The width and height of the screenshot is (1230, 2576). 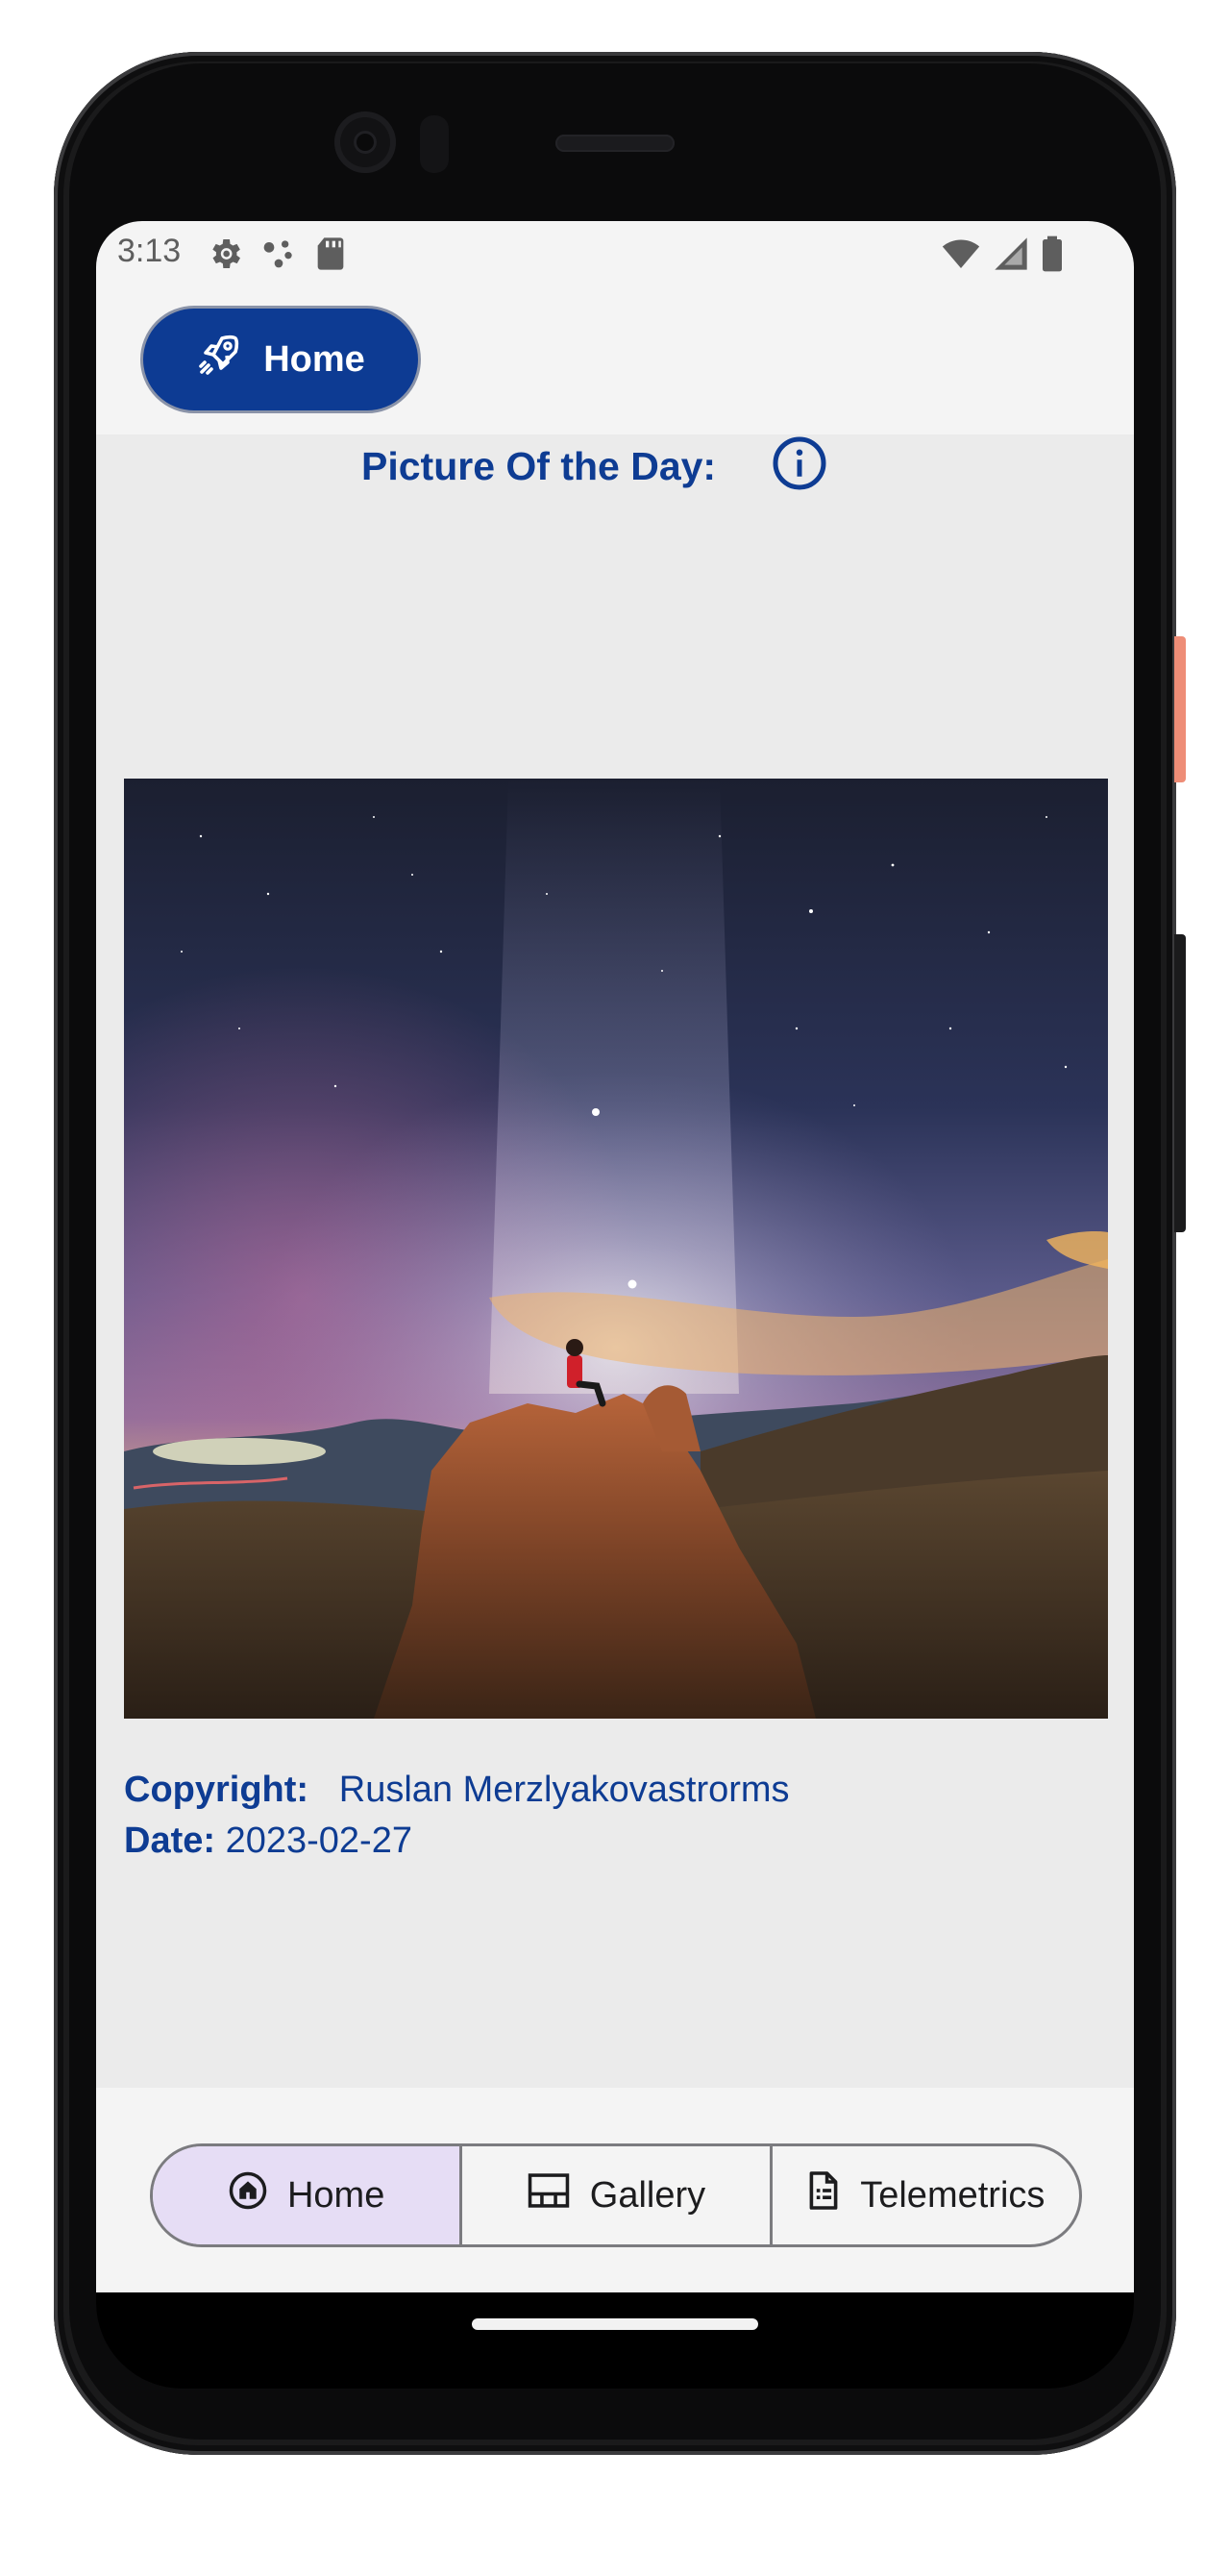 What do you see at coordinates (961, 259) in the screenshot?
I see `wifi-icon` at bounding box center [961, 259].